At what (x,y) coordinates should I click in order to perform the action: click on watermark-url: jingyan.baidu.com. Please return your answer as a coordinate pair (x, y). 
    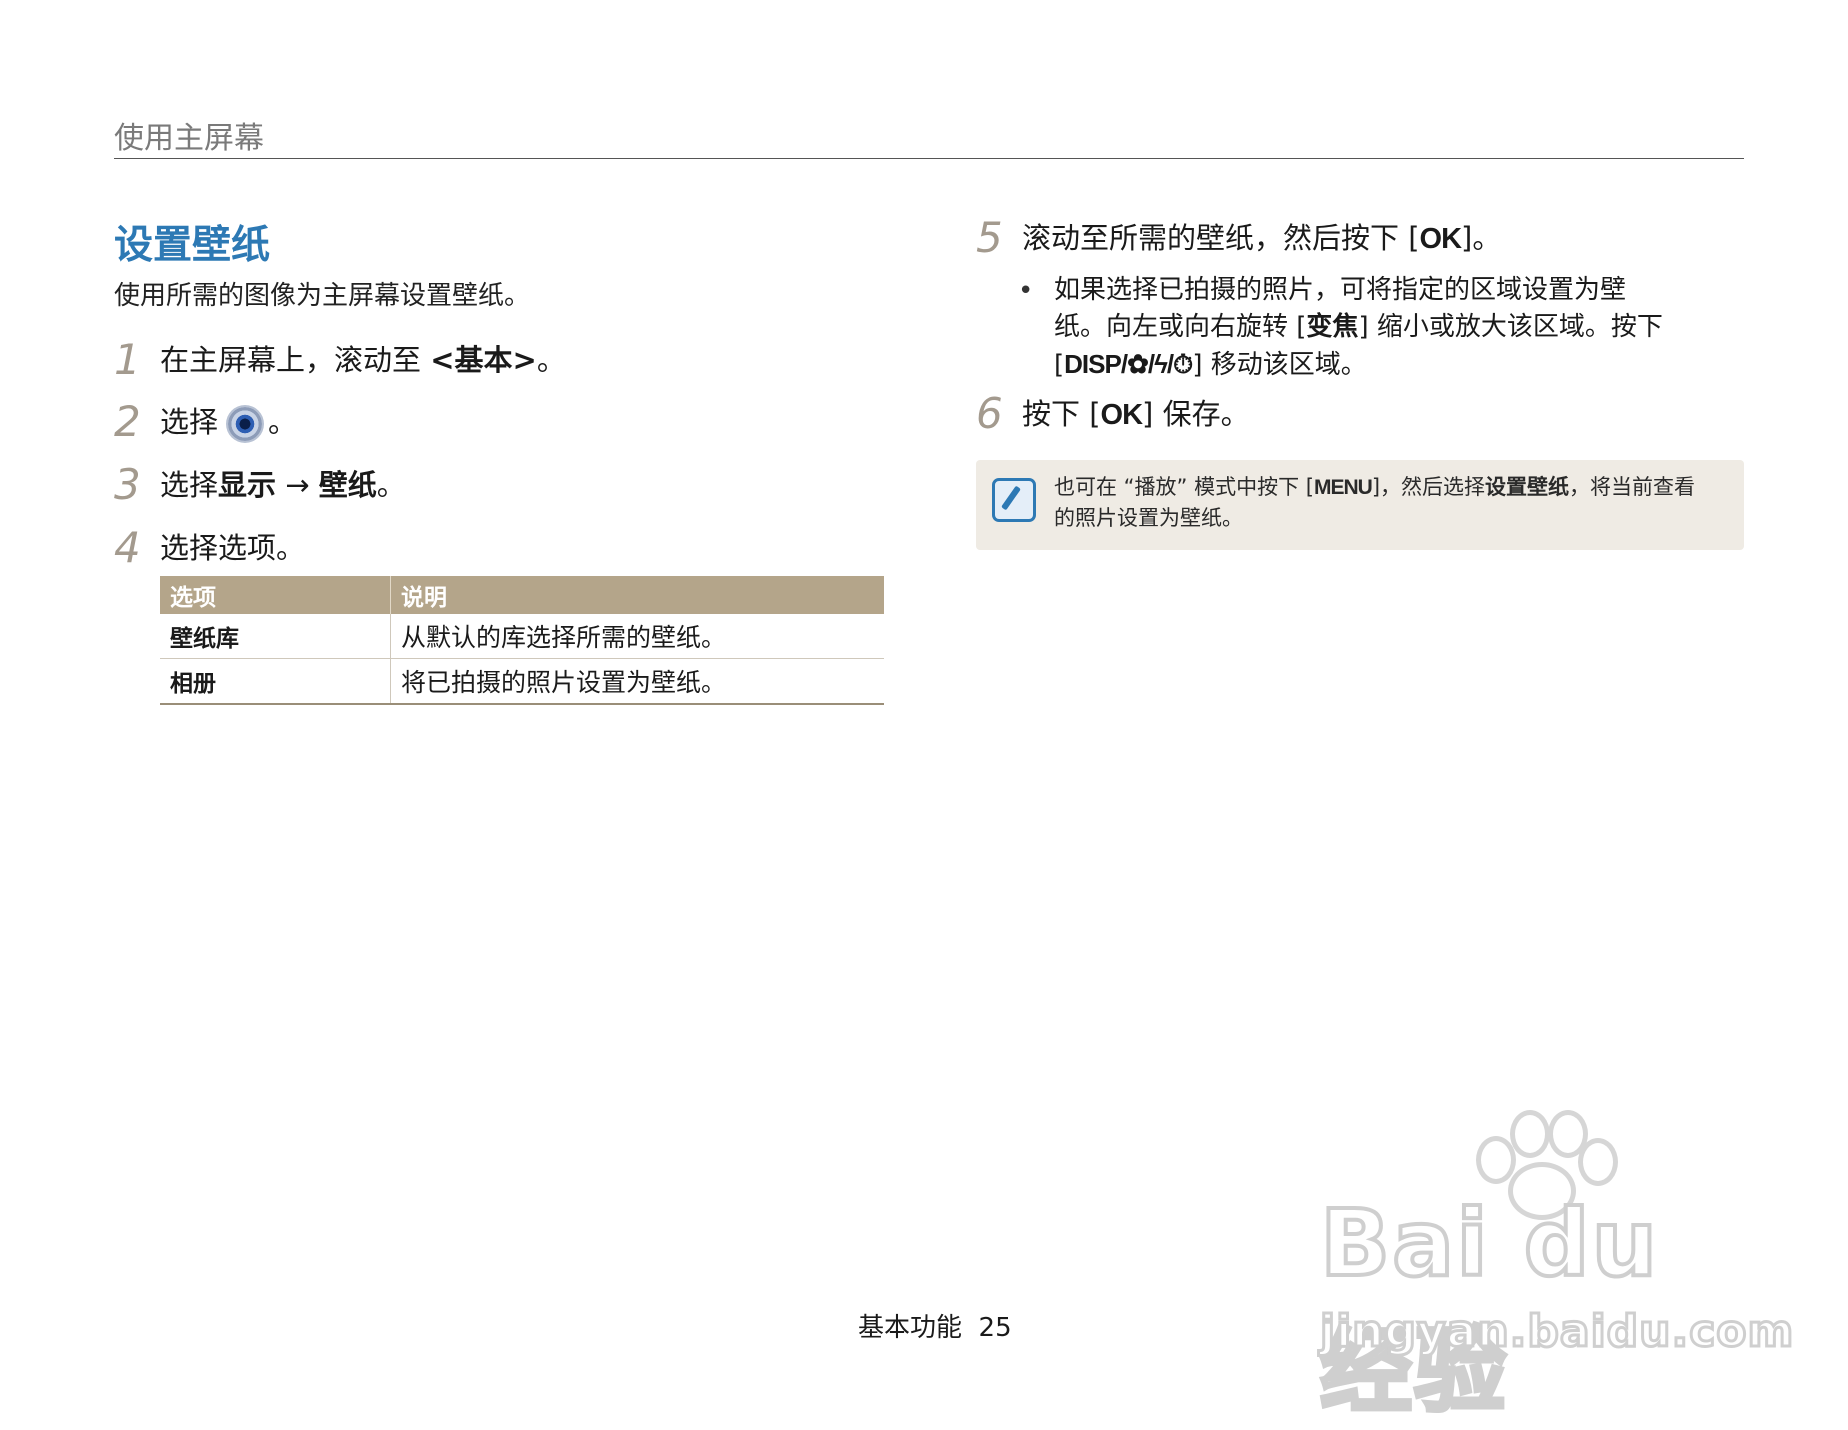
    Looking at the image, I should click on (1556, 1332).